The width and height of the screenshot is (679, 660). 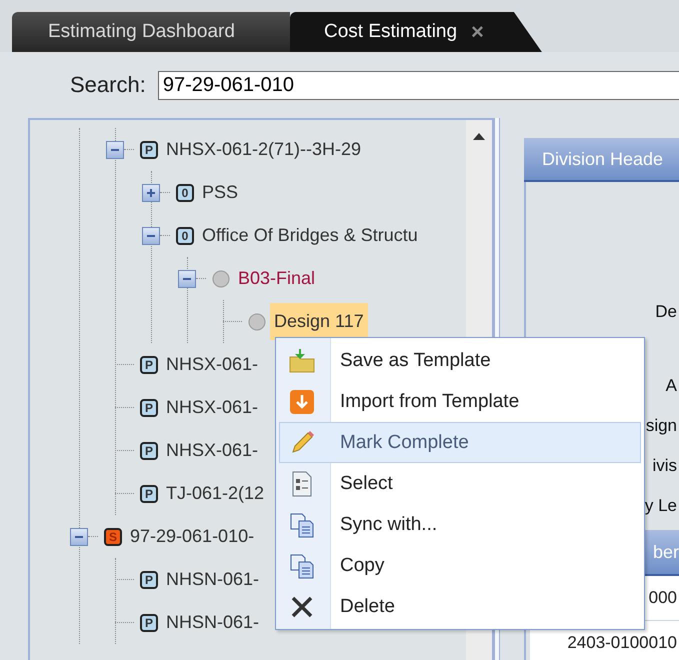 What do you see at coordinates (664, 466) in the screenshot?
I see `field-label: ivis` at bounding box center [664, 466].